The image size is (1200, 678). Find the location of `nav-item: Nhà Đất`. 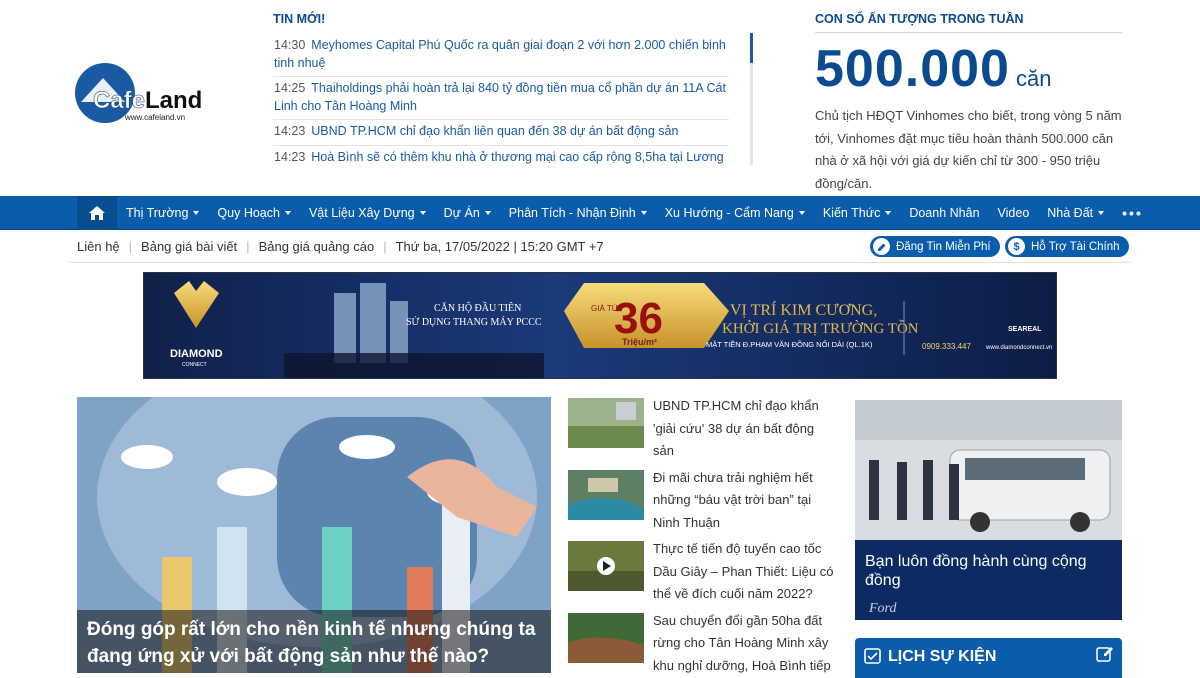

nav-item: Nhà Đất is located at coordinates (1075, 213).